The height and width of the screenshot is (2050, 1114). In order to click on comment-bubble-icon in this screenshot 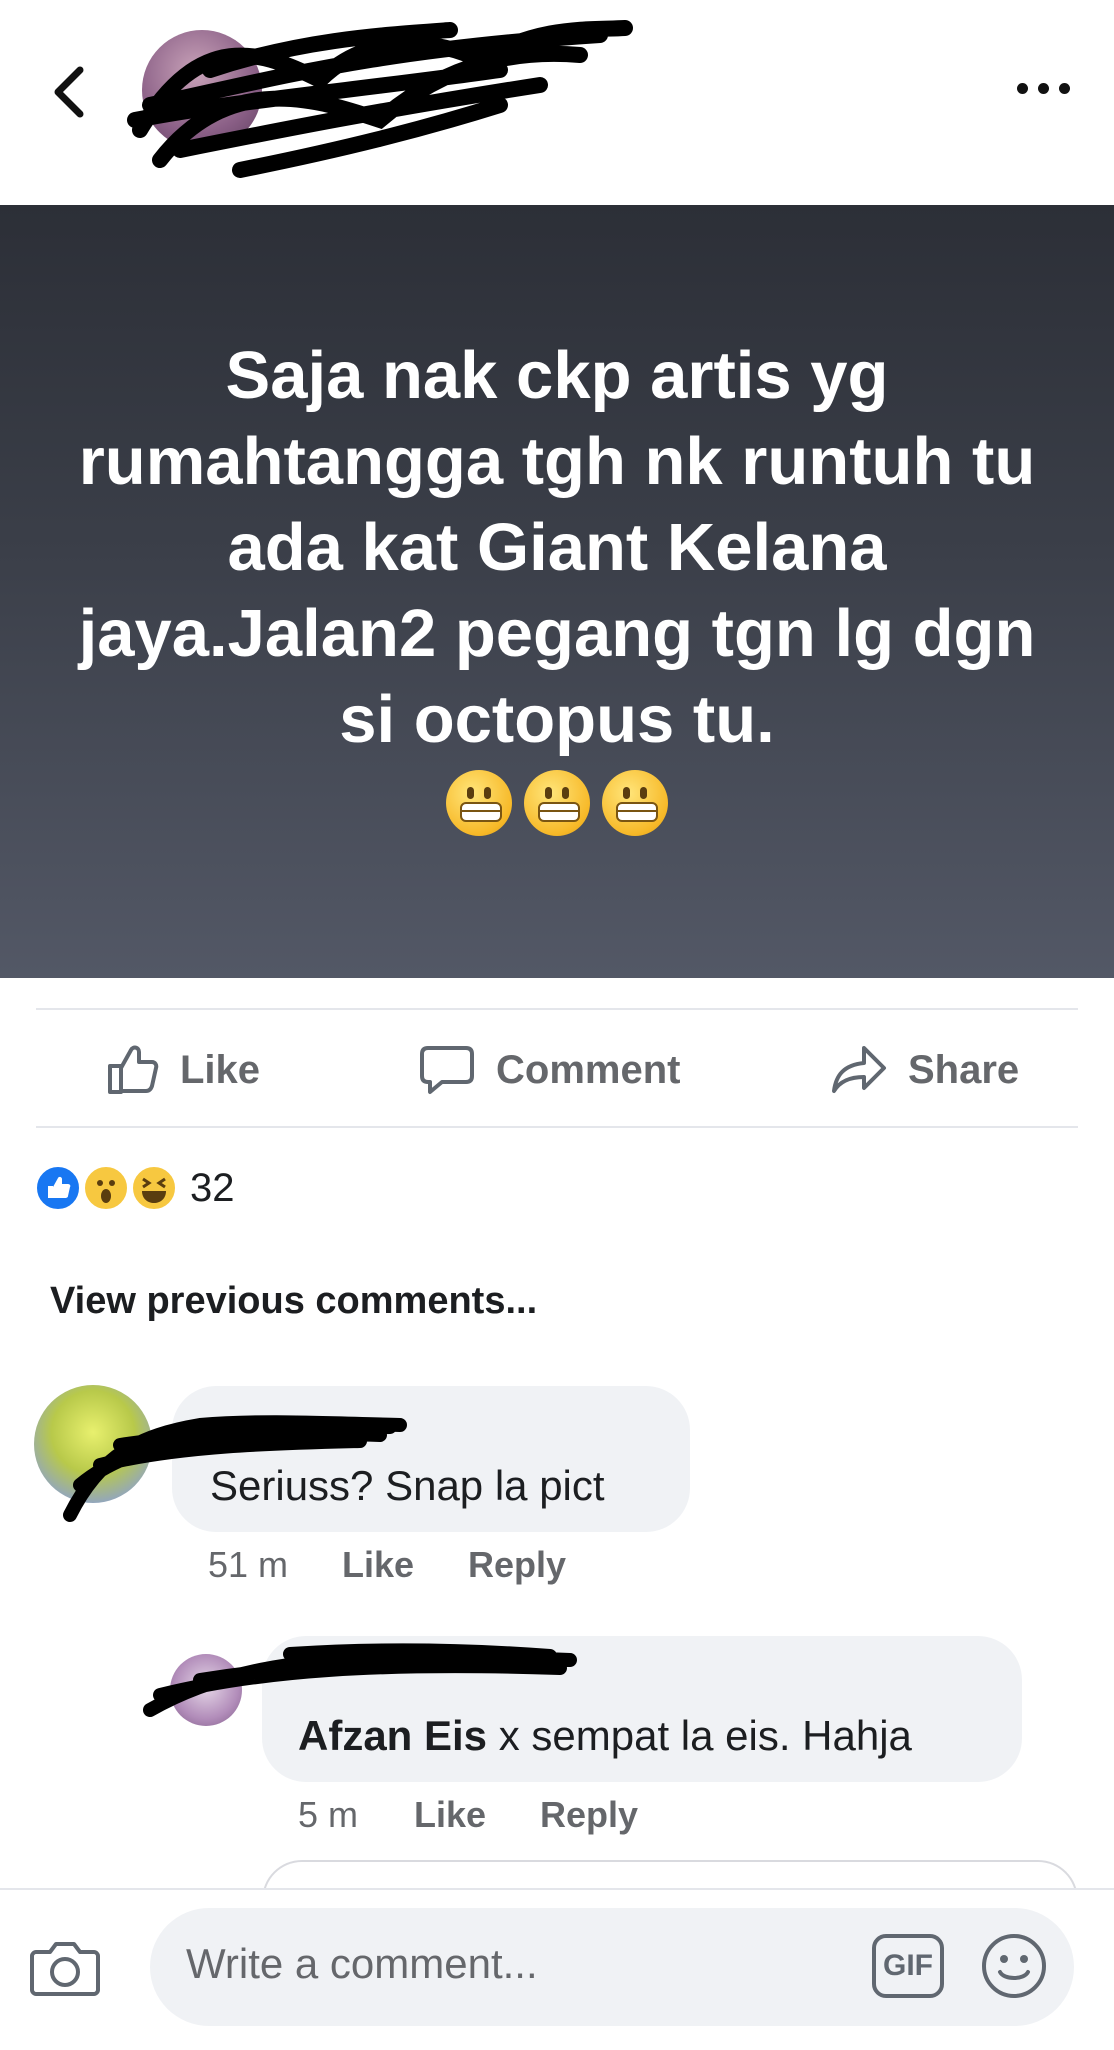, I will do `click(447, 1070)`.